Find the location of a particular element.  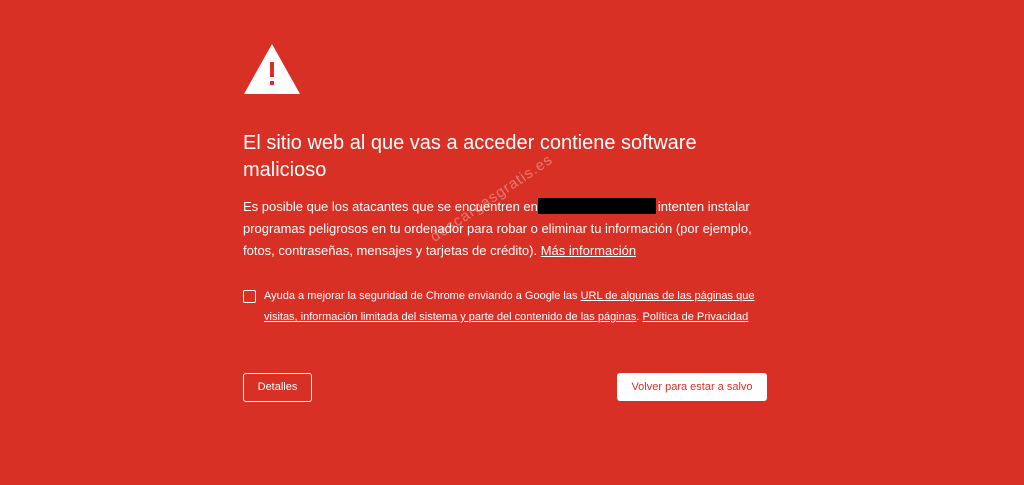

improve-security-checkbox is located at coordinates (249, 296).